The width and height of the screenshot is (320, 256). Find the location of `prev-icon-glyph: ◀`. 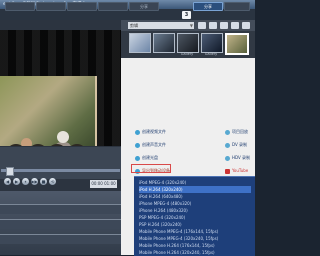

prev-icon-glyph: ◀ is located at coordinates (7, 181).